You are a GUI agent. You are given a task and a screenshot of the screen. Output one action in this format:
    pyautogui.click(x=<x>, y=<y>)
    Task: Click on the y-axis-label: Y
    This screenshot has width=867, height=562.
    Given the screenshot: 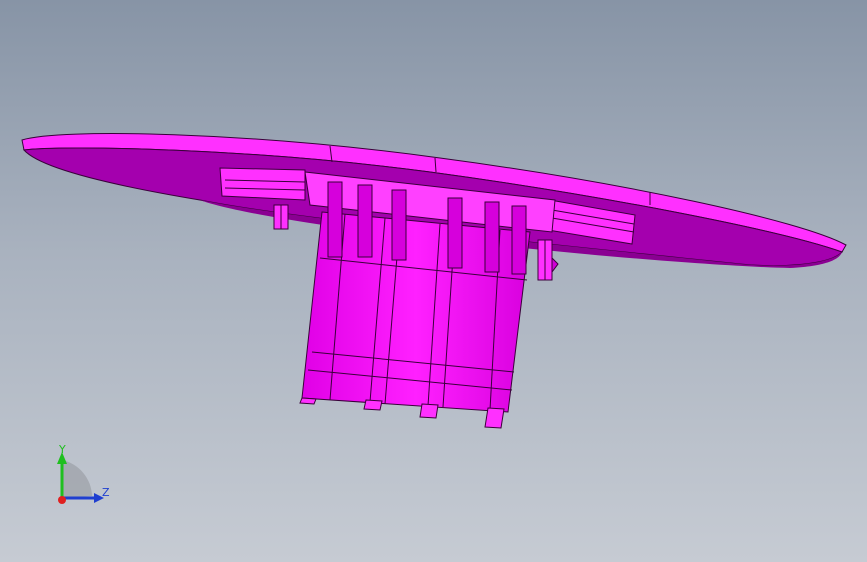 What is the action you would take?
    pyautogui.click(x=62, y=449)
    